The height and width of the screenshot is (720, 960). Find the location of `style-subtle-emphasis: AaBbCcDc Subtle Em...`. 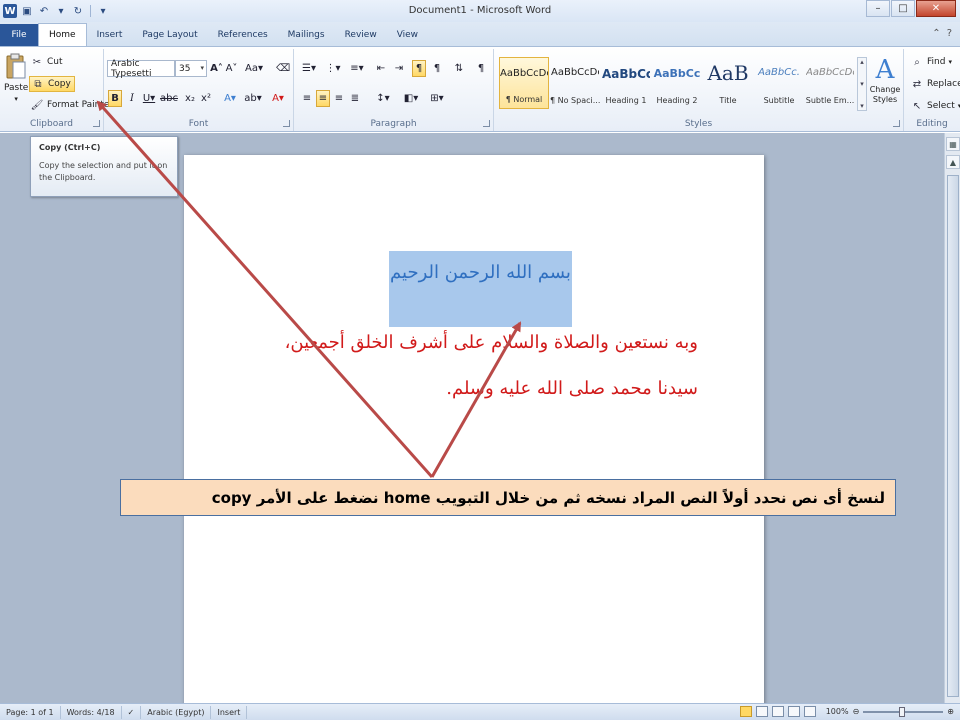

style-subtle-emphasis: AaBbCcDc Subtle Em... is located at coordinates (830, 83).